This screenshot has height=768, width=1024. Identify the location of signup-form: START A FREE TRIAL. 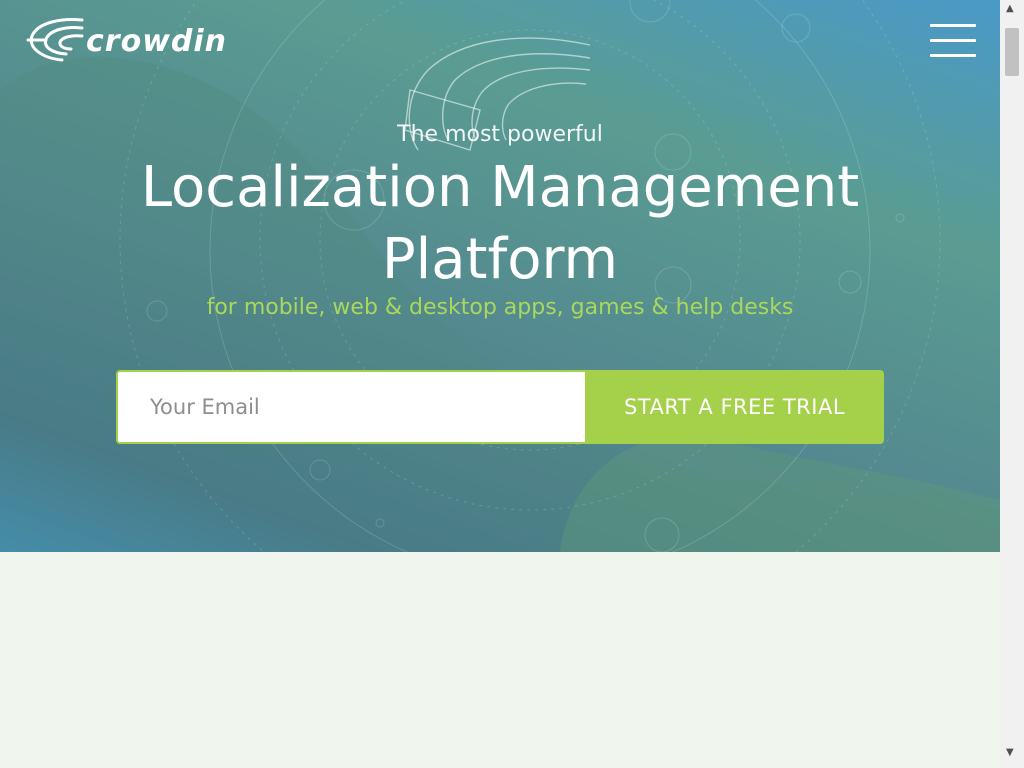
(500, 407).